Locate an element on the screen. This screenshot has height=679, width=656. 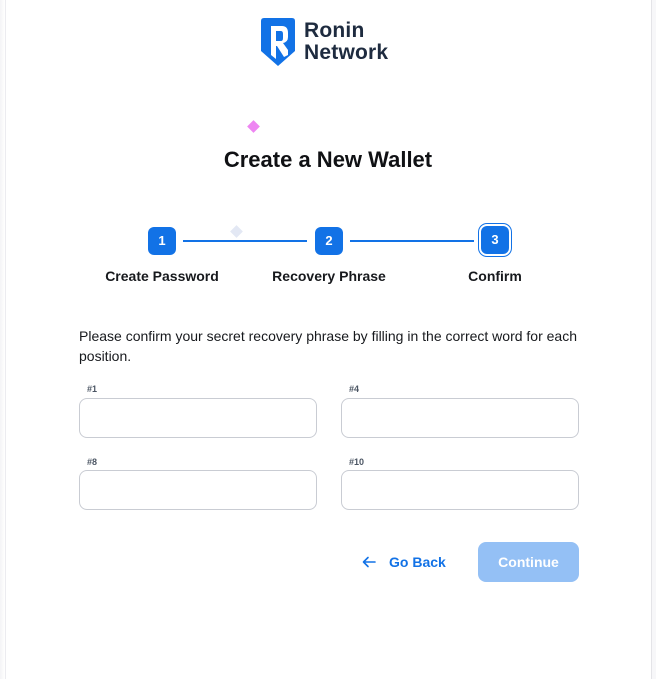
word-8-label: #8 is located at coordinates (92, 462).